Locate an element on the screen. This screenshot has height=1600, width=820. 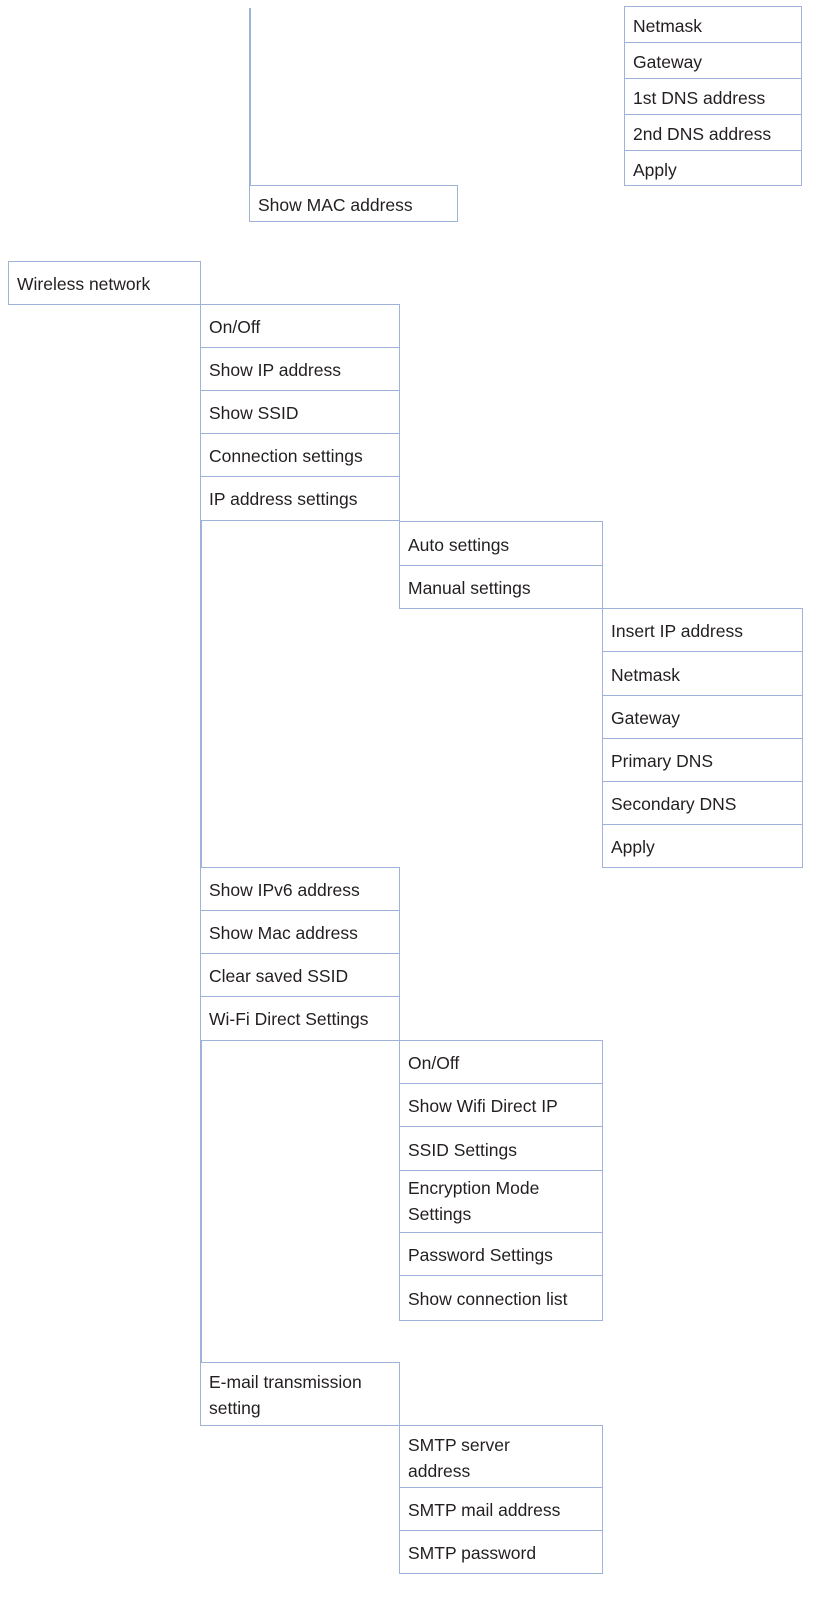
menu-item-label: SSID Settings is located at coordinates (462, 1150).